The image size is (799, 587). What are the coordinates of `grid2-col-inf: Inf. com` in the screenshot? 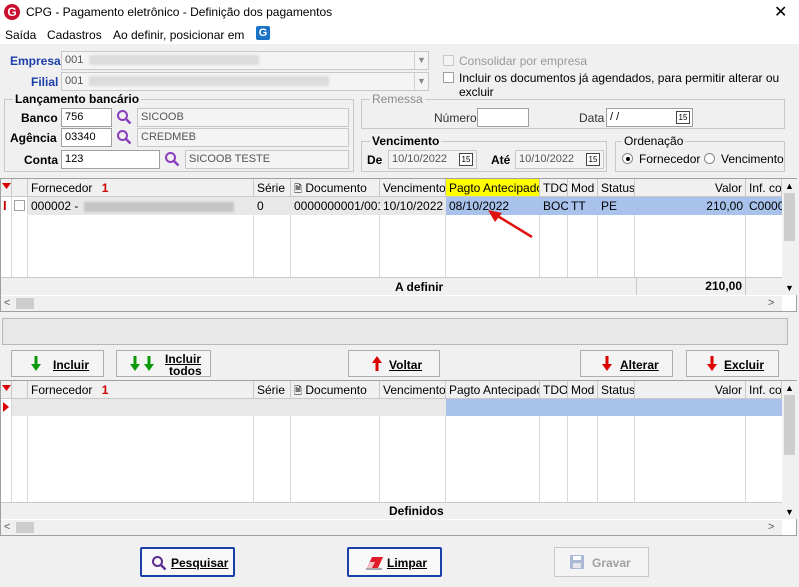 It's located at (764, 390).